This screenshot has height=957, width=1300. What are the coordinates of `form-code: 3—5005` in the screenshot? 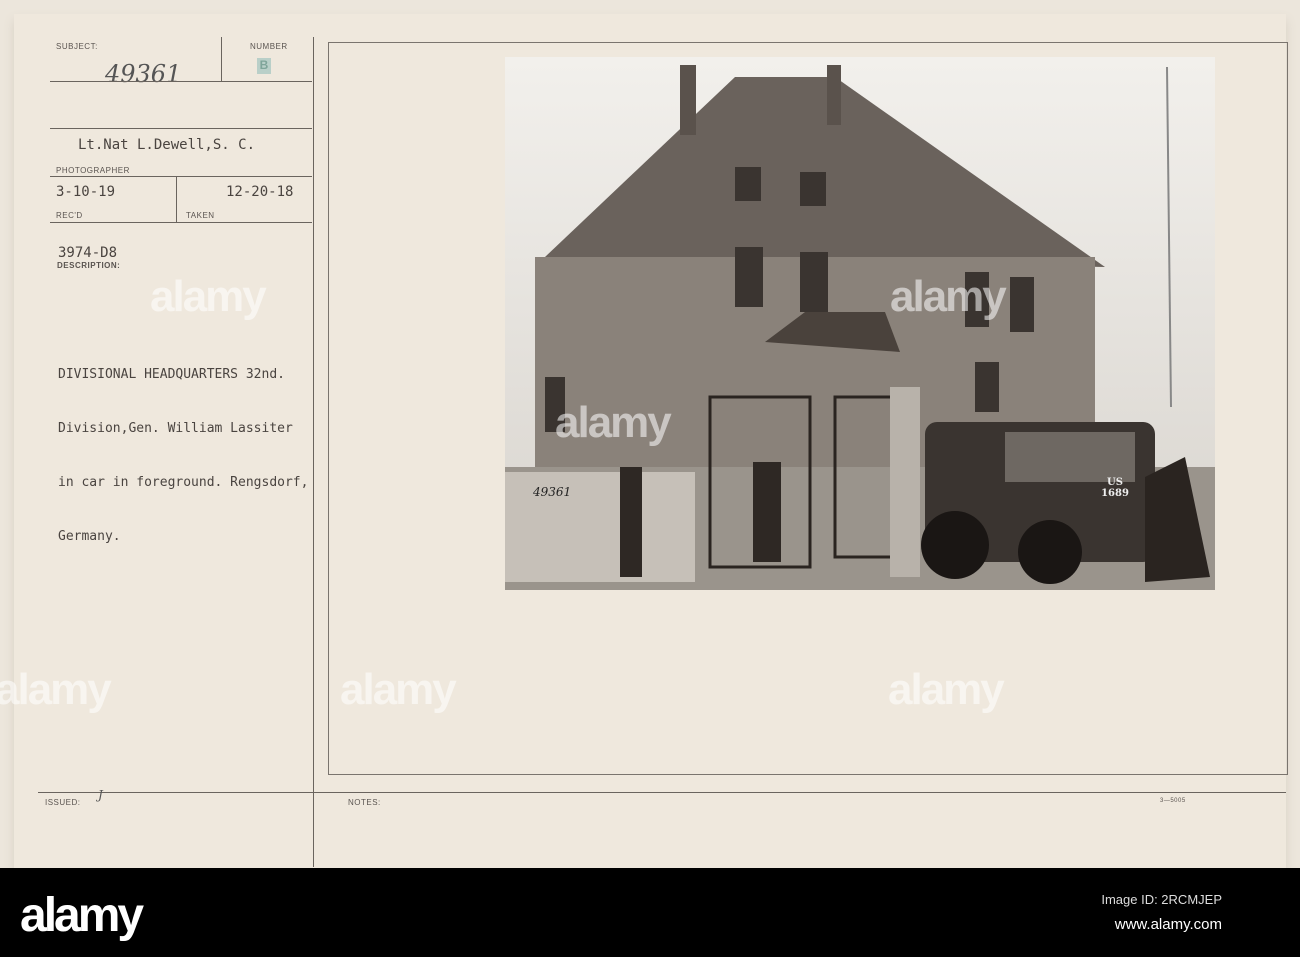 It's located at (1173, 801).